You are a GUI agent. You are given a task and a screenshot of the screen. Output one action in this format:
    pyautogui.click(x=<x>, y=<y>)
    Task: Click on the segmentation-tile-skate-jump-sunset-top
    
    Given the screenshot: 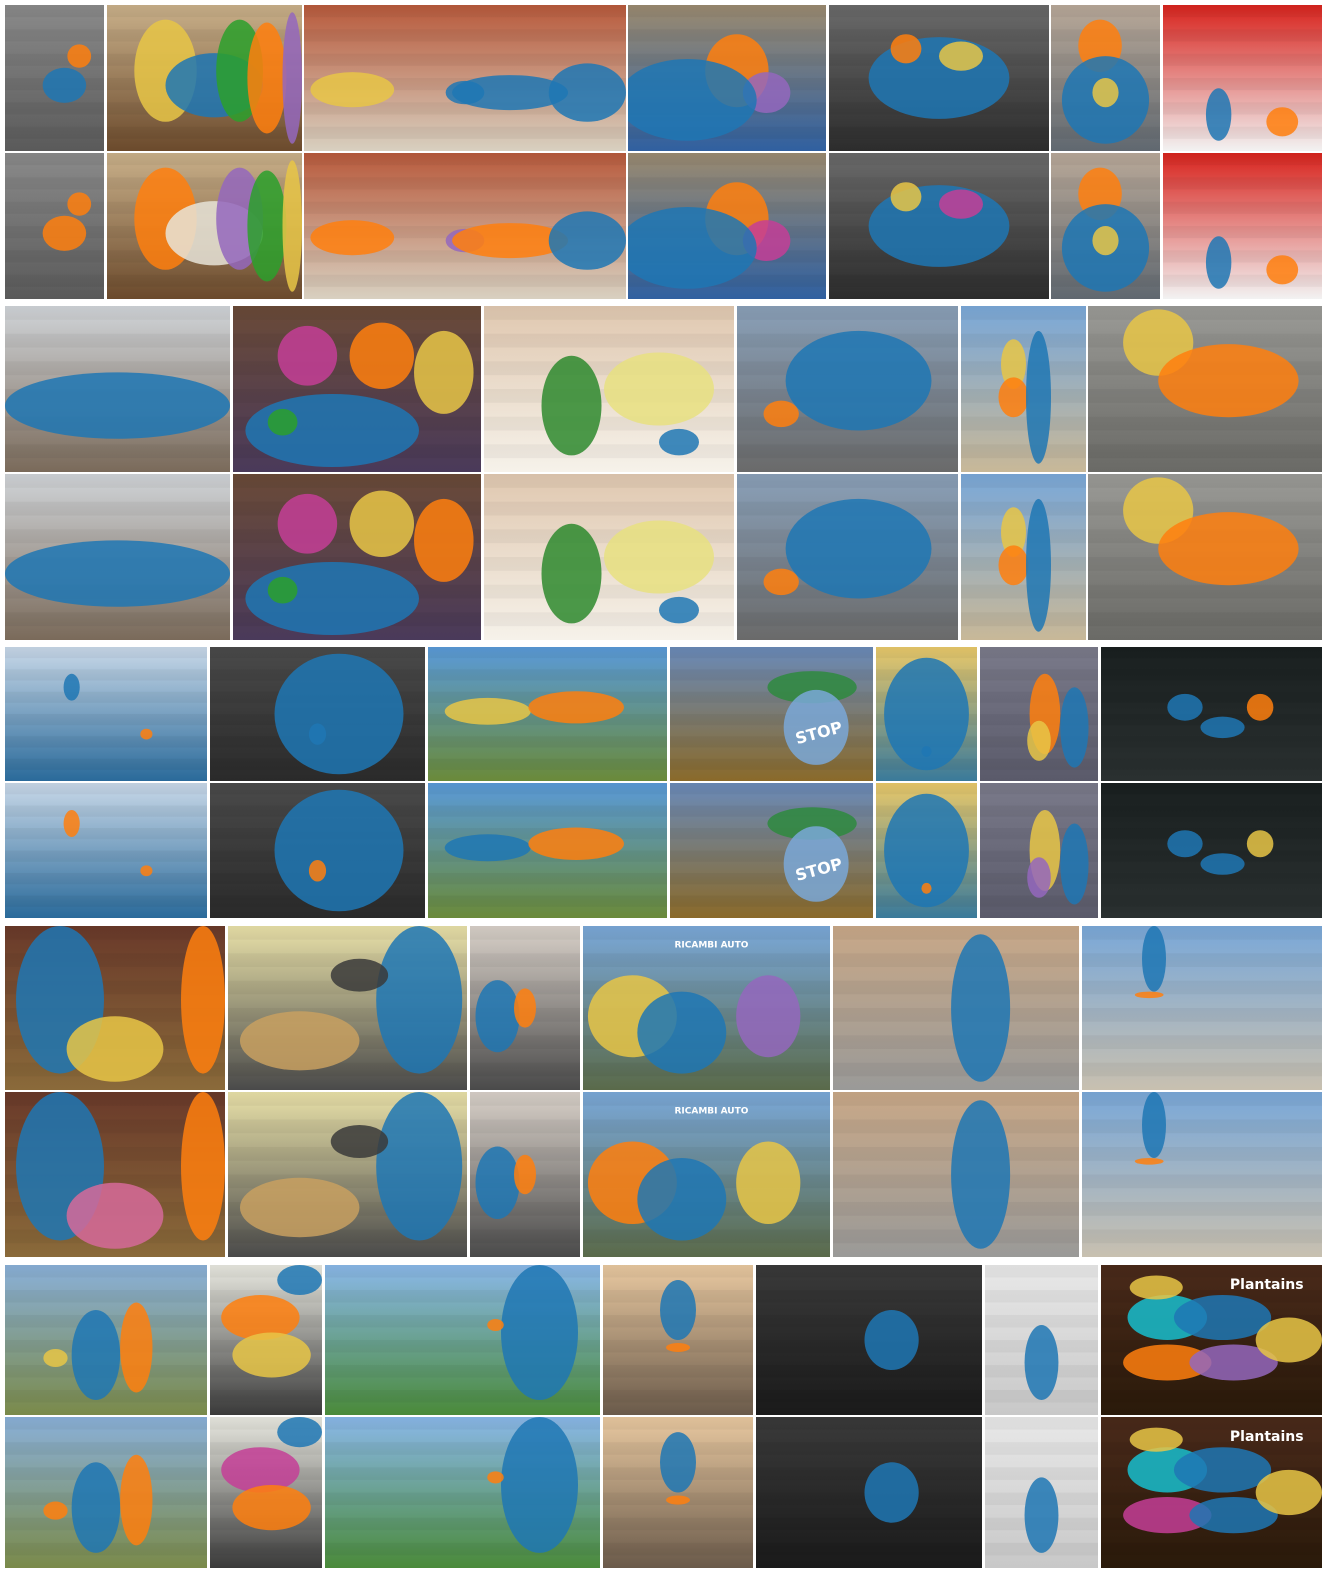 What is the action you would take?
    pyautogui.click(x=678, y=1340)
    